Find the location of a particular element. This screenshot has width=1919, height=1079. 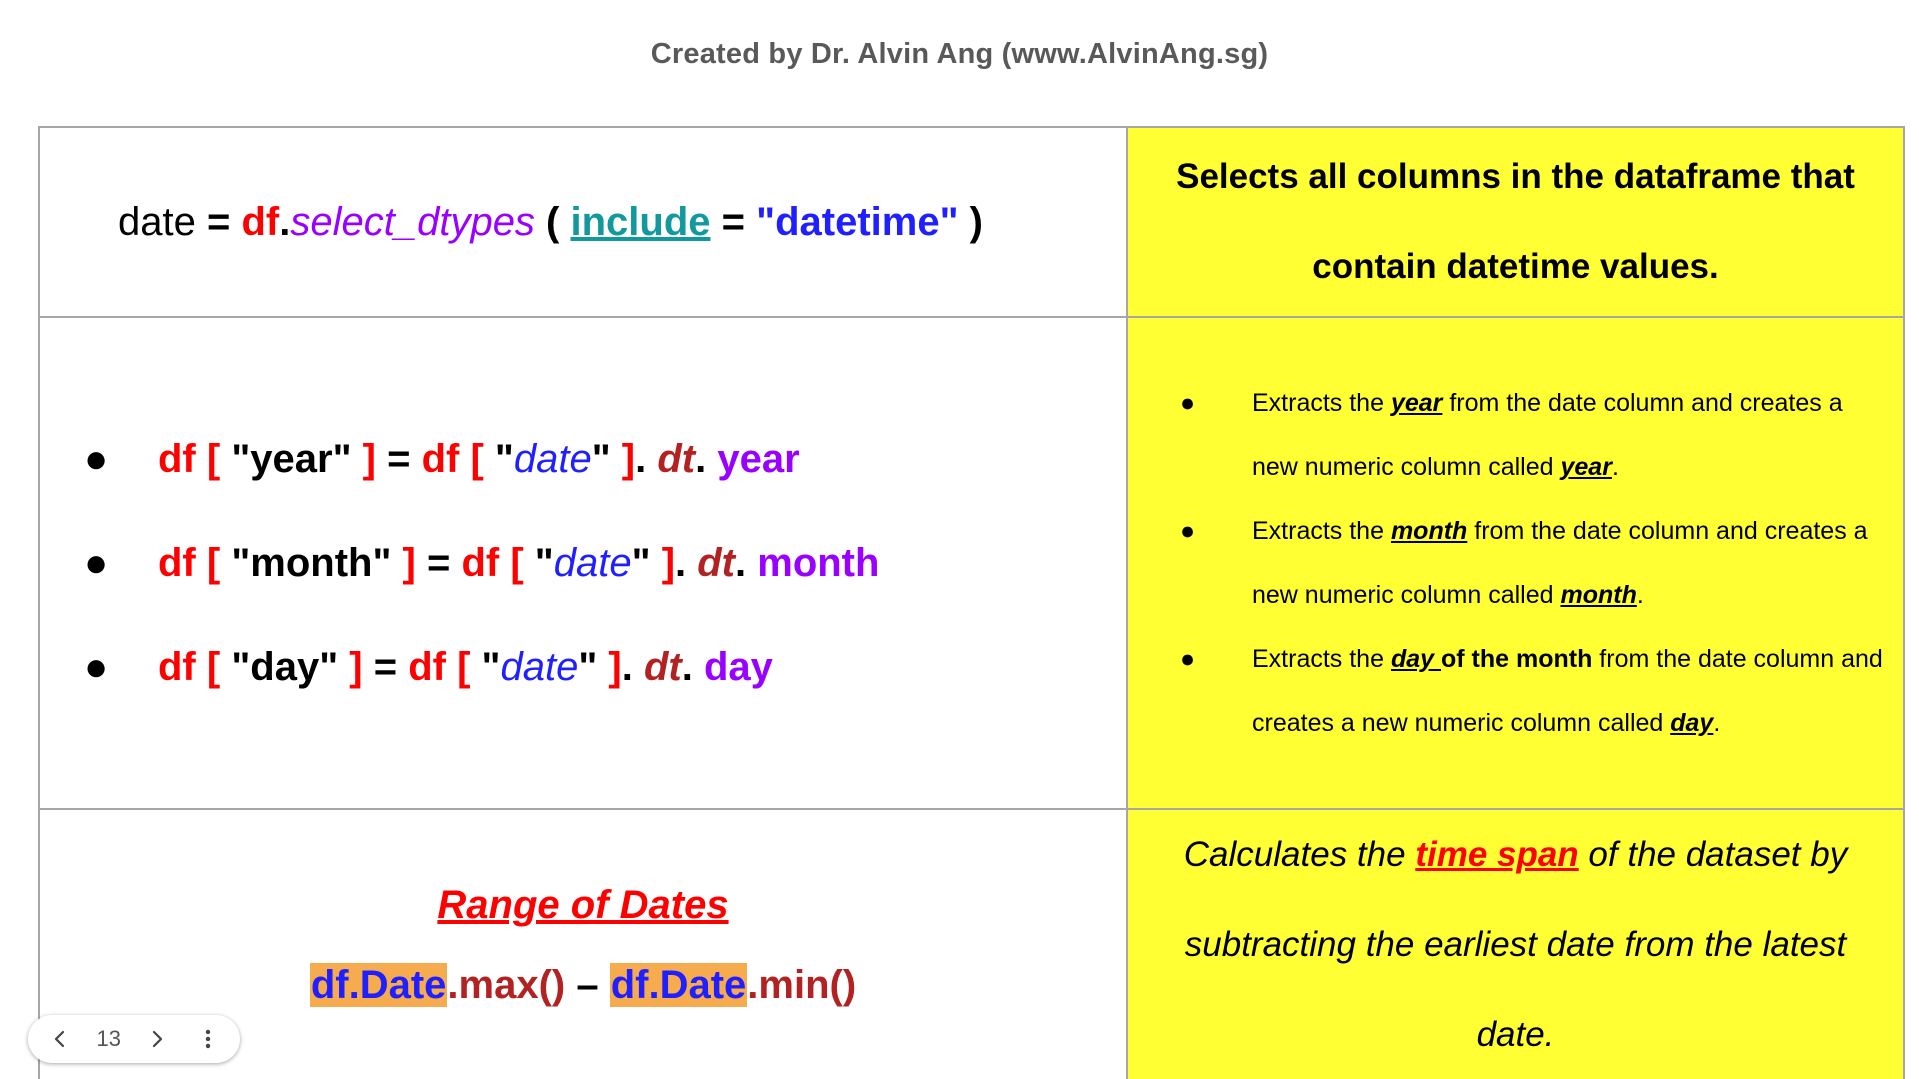

code-method: select_dtypes is located at coordinates (412, 221).